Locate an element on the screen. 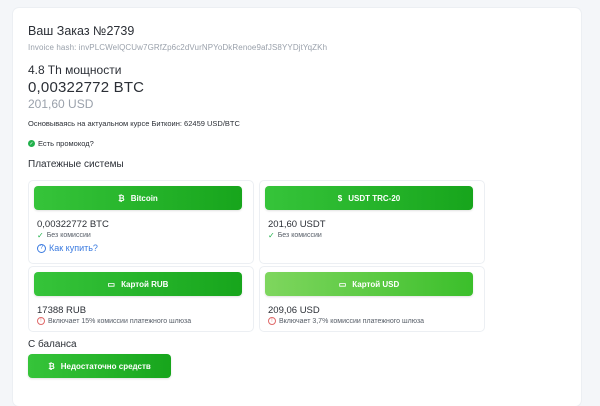 The height and width of the screenshot is (406, 600). usd-fee-text: Включает 3,7% комиссии платежного шлюза is located at coordinates (352, 321).